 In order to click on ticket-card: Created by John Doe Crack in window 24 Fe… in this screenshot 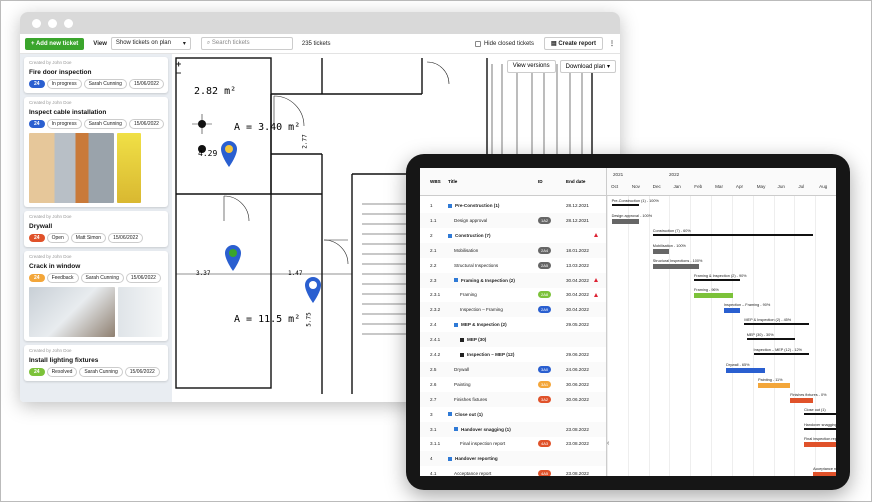, I will do `click(96, 296)`.